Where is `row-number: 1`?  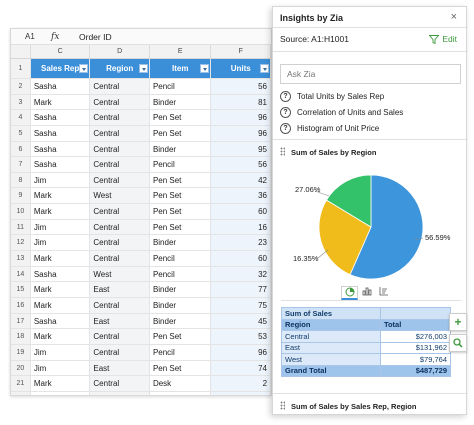
row-number: 1 is located at coordinates (21, 68).